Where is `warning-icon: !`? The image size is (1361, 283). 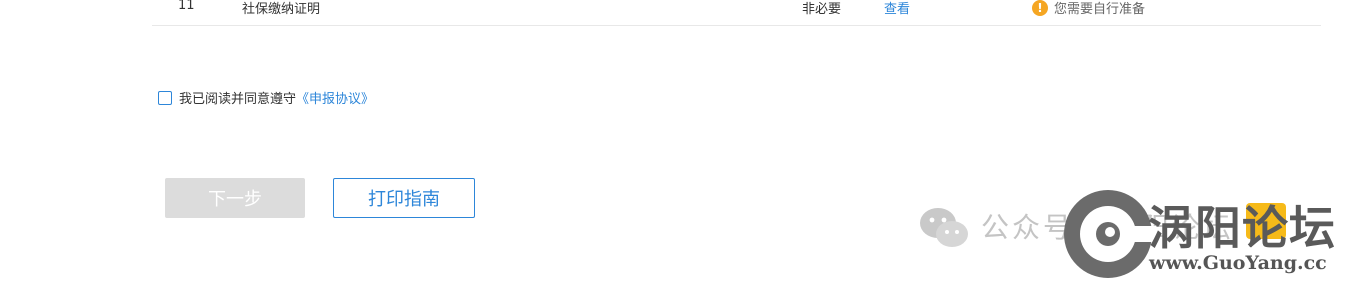 warning-icon: ! is located at coordinates (1040, 8).